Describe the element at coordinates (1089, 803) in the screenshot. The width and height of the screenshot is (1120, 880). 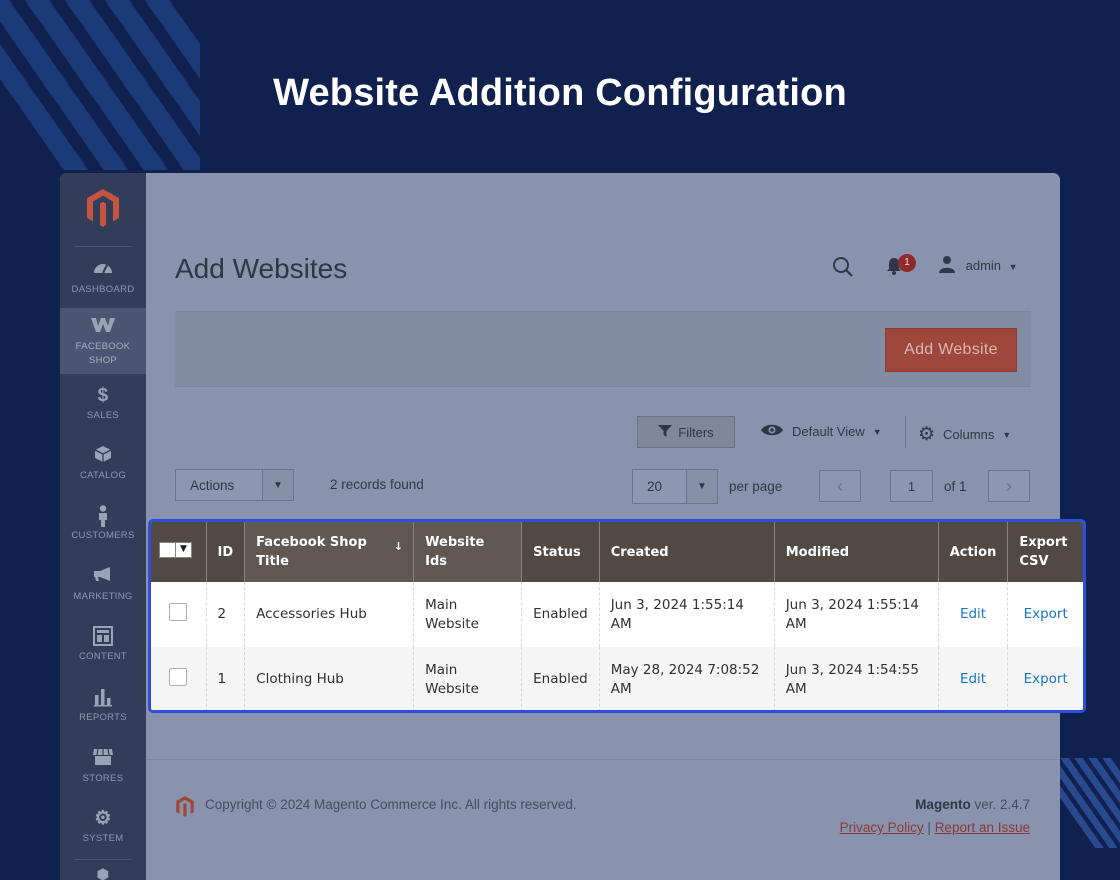
I see `decor-stripes-bottom-right` at that location.